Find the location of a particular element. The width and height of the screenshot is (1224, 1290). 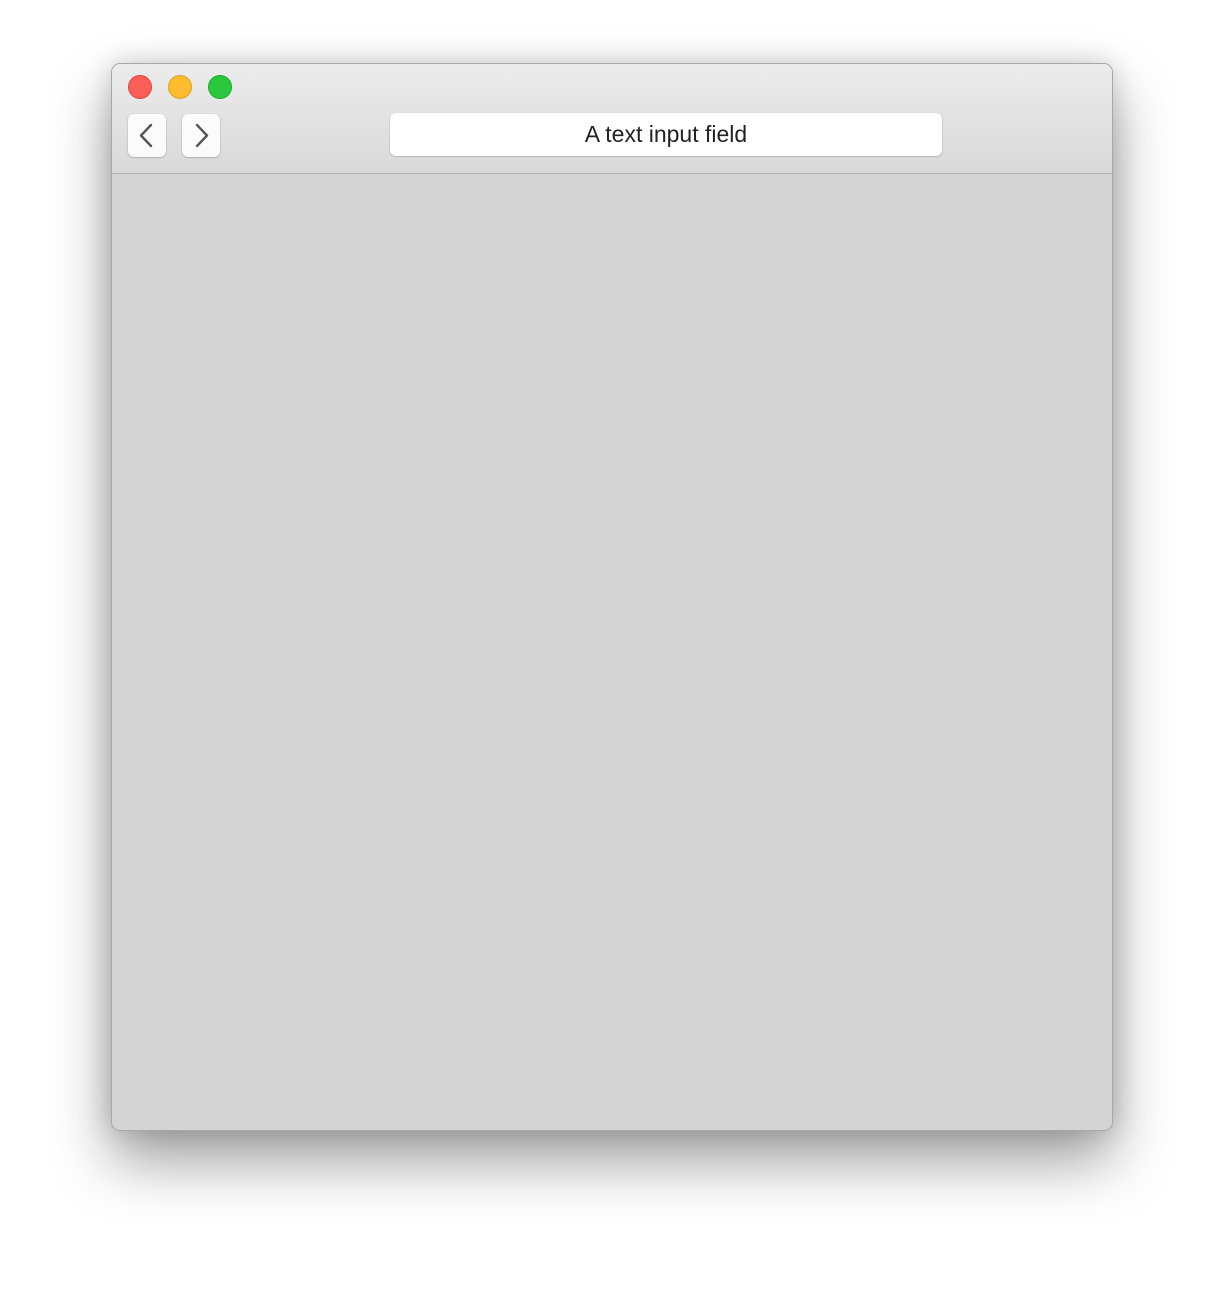

back-button is located at coordinates (147, 135).